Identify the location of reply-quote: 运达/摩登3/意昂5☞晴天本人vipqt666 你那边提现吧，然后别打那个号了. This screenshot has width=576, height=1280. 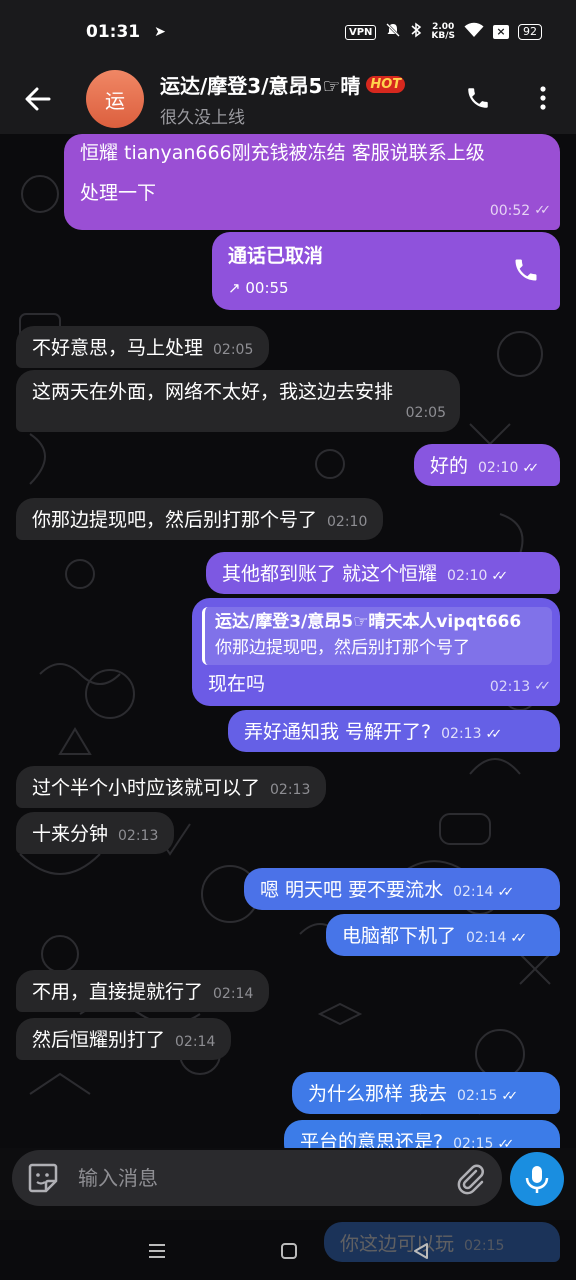
(377, 636).